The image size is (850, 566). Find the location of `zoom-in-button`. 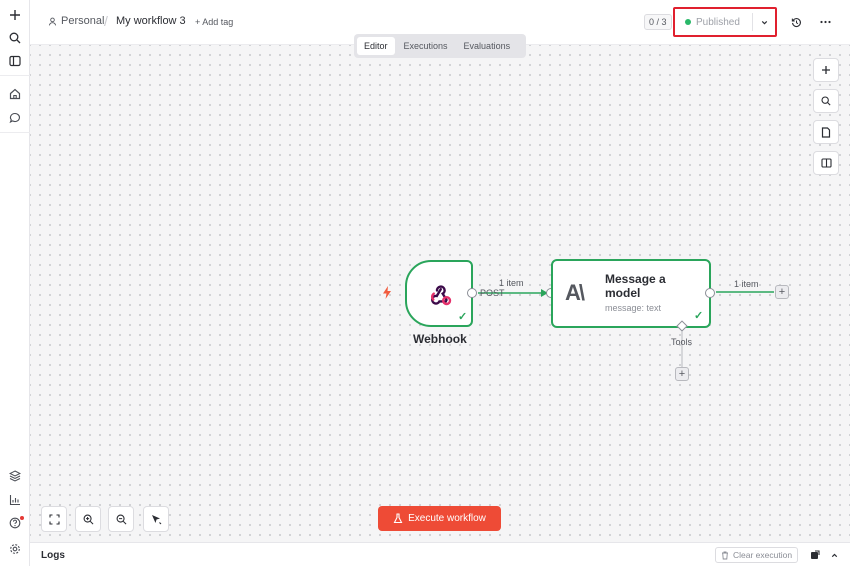

zoom-in-button is located at coordinates (88, 519).